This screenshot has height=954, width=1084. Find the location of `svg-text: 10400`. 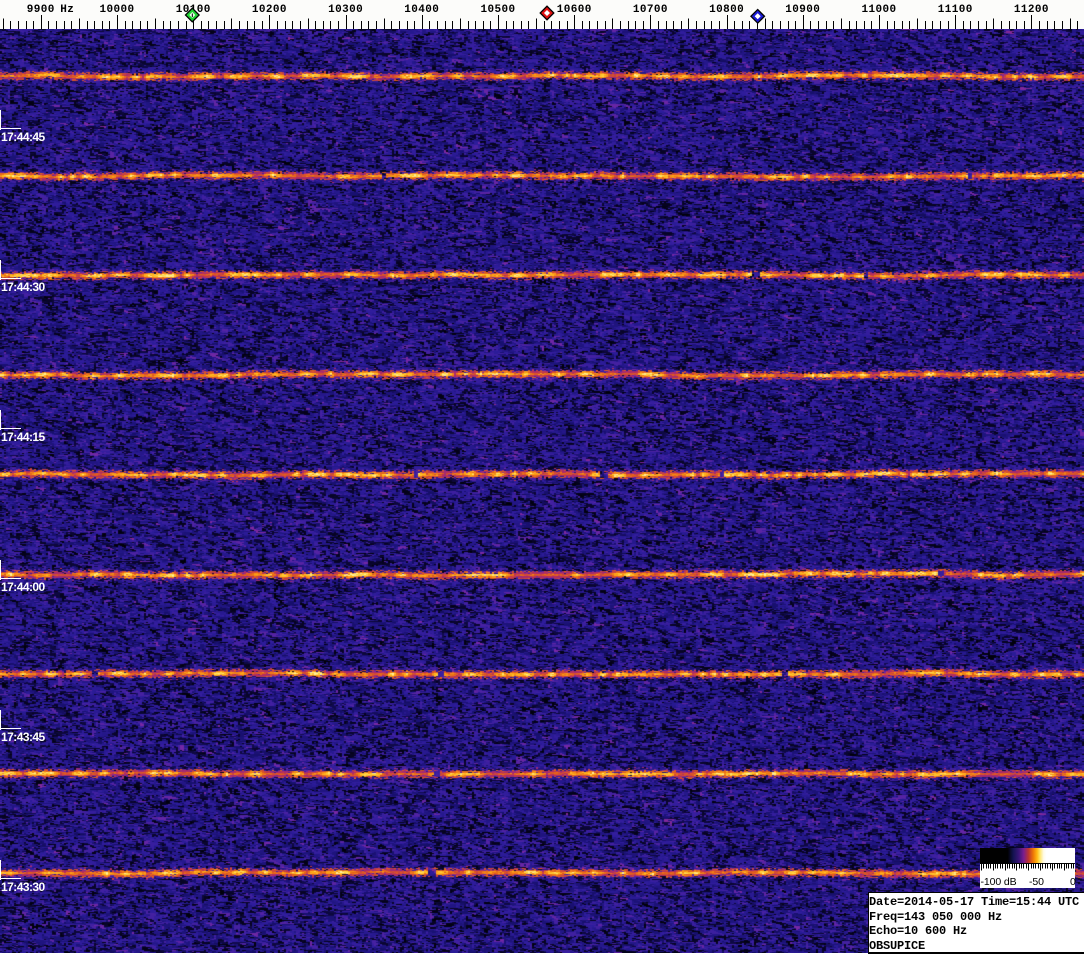

svg-text: 10400 is located at coordinates (421, 10).